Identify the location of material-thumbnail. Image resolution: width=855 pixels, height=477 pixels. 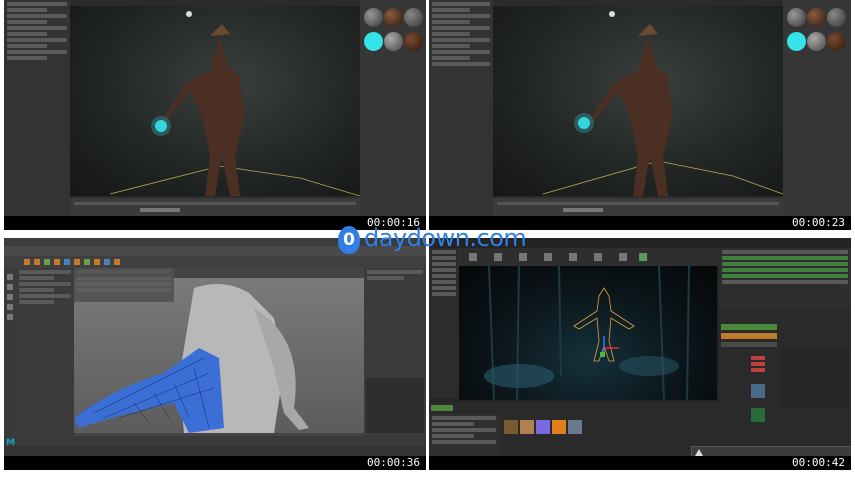
(758, 415).